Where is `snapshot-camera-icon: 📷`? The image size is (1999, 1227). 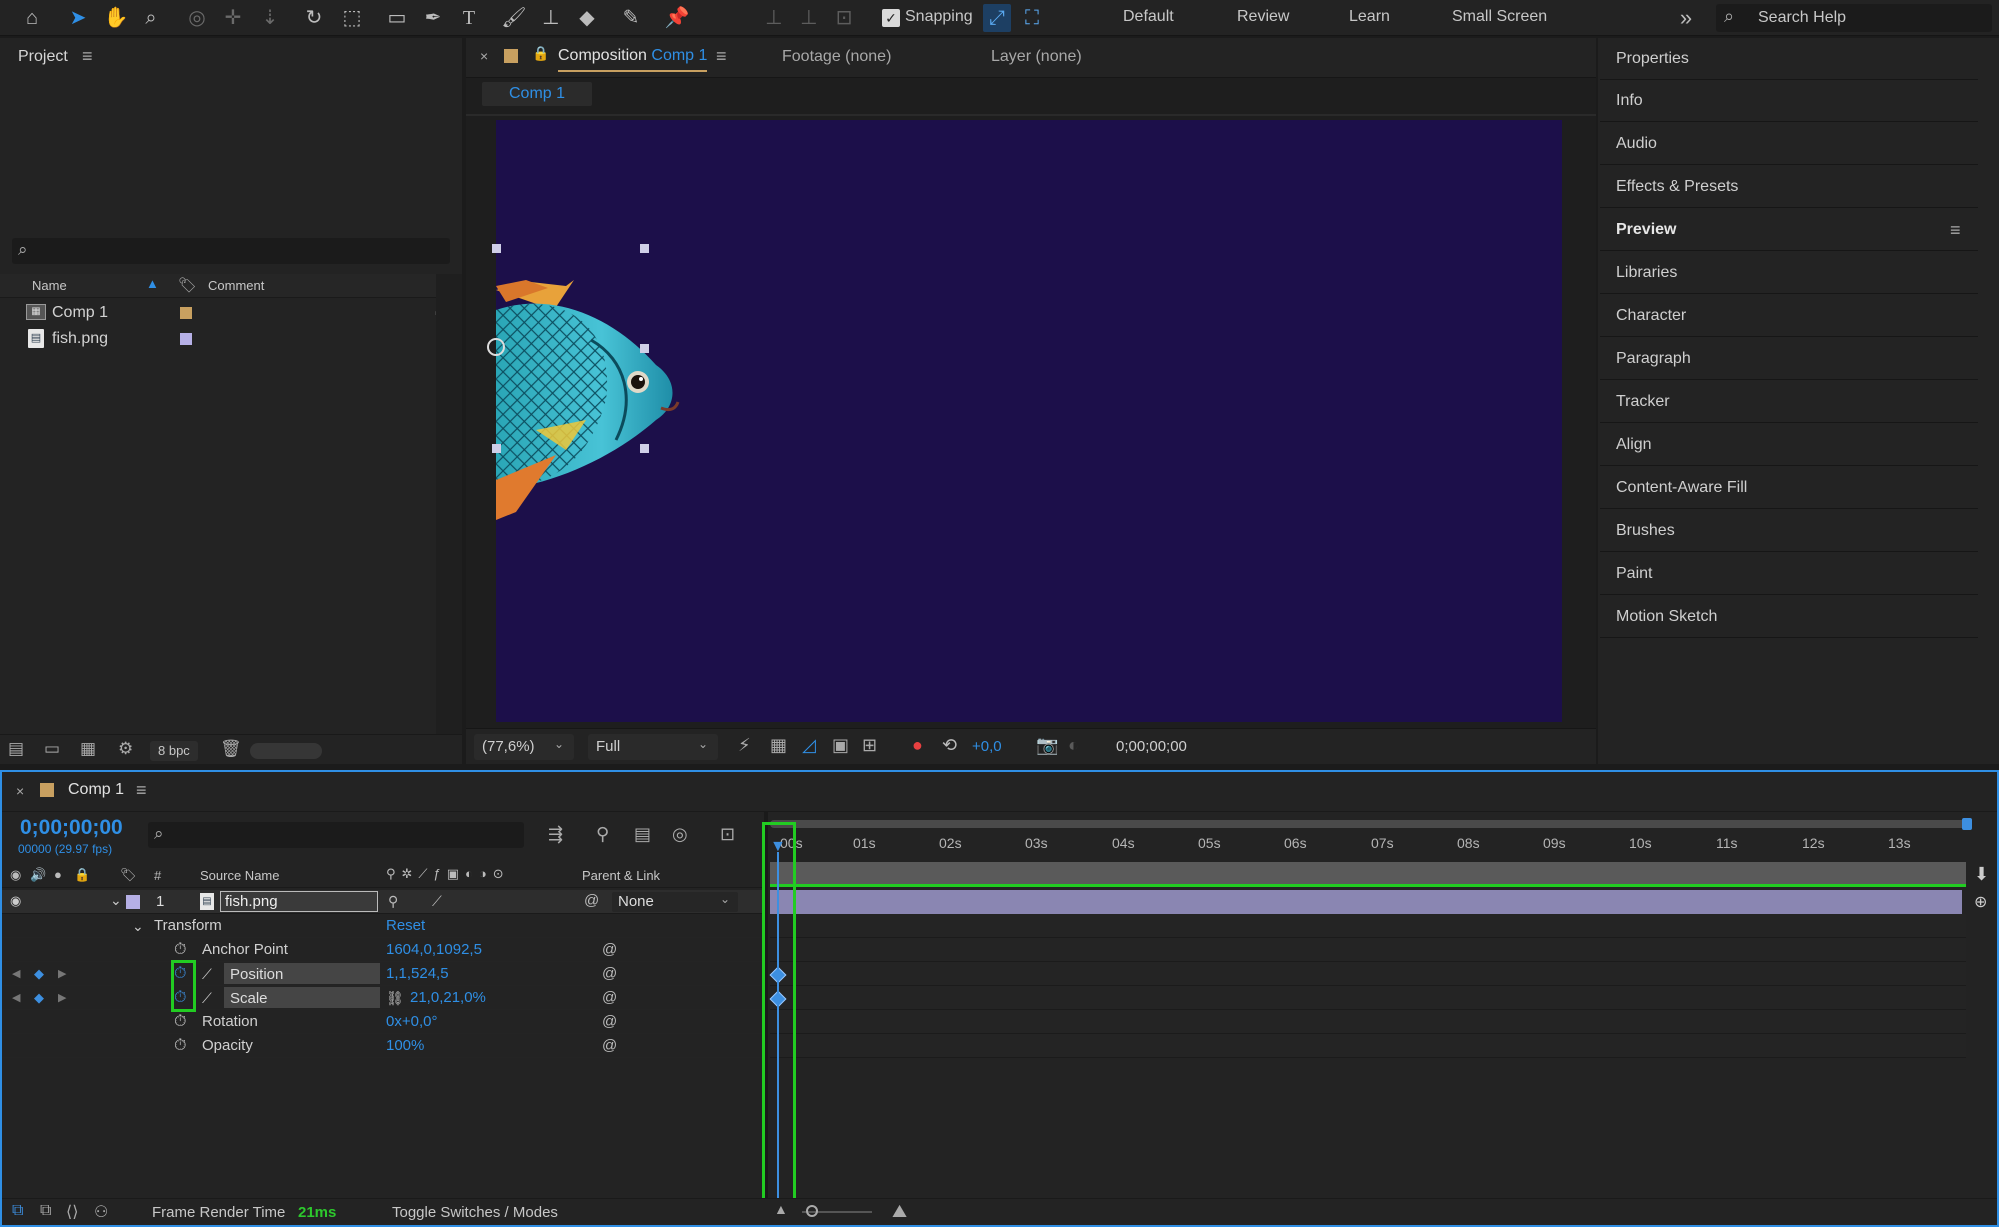
snapshot-camera-icon: 📷 is located at coordinates (1047, 745).